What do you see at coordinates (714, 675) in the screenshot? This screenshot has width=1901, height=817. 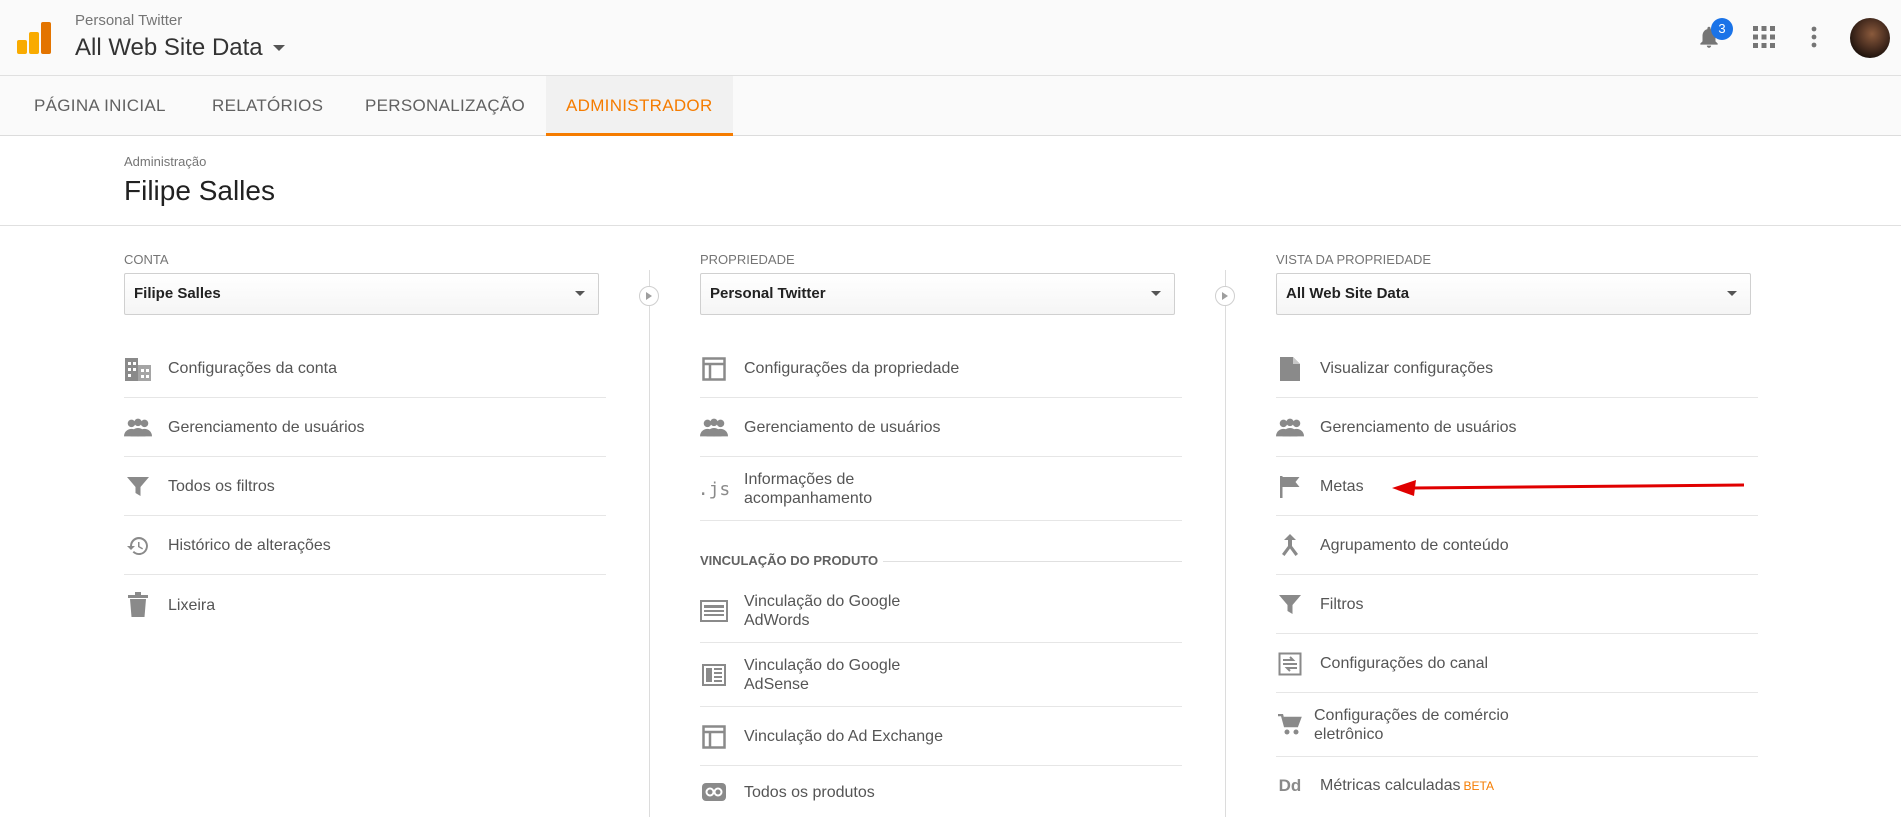 I see `adsense-icon` at bounding box center [714, 675].